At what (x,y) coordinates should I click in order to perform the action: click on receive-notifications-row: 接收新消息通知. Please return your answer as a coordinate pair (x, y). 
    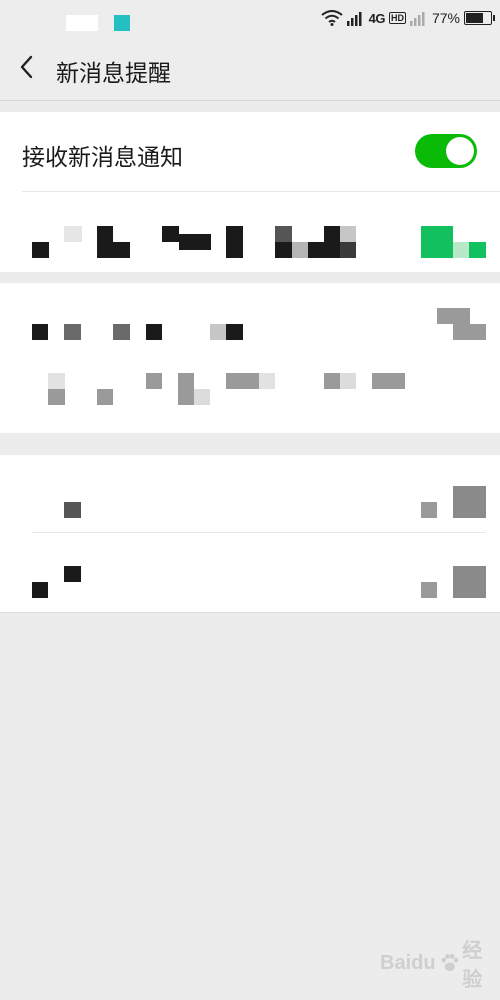
    Looking at the image, I should click on (250, 151).